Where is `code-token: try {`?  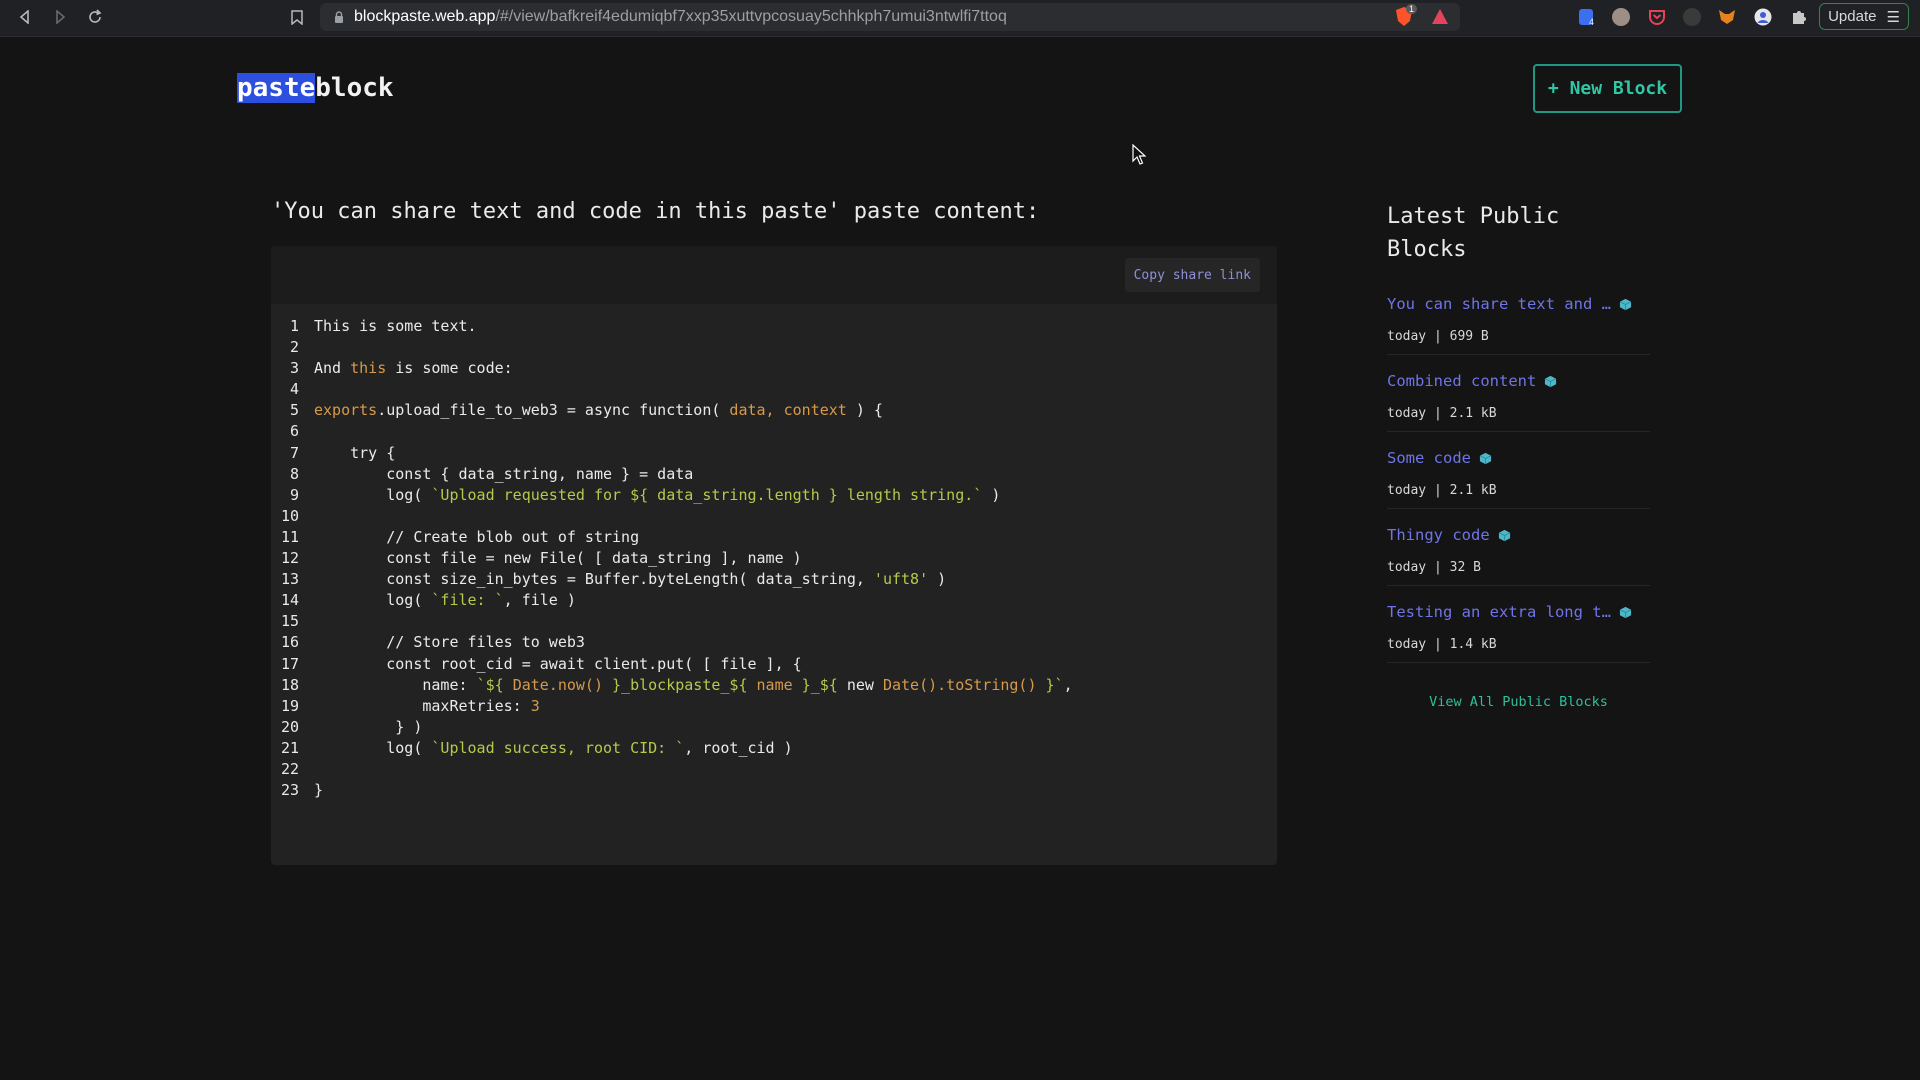 code-token: try { is located at coordinates (355, 452).